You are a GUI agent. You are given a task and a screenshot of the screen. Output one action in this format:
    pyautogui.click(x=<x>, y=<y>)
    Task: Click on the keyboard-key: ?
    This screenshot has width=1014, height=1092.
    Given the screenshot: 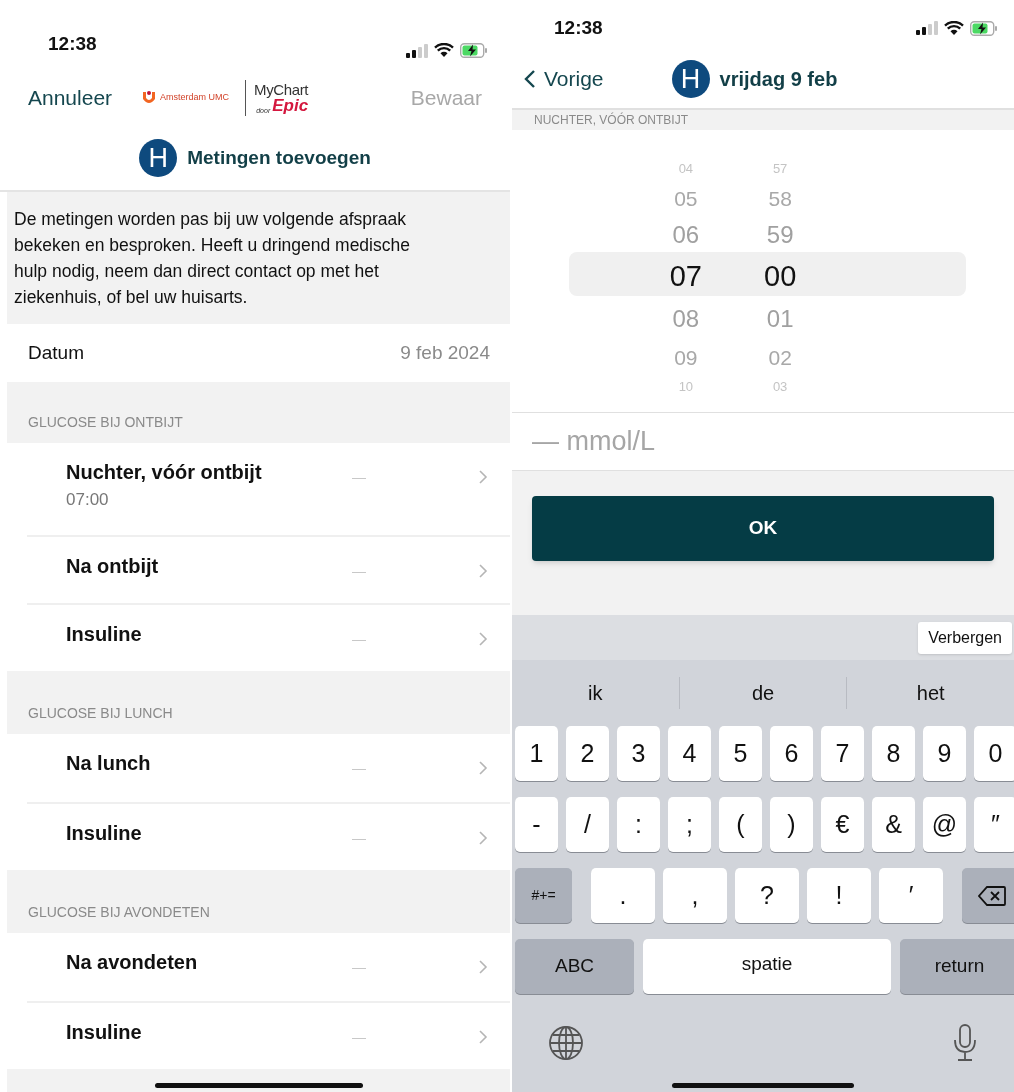 What is the action you would take?
    pyautogui.click(x=767, y=895)
    